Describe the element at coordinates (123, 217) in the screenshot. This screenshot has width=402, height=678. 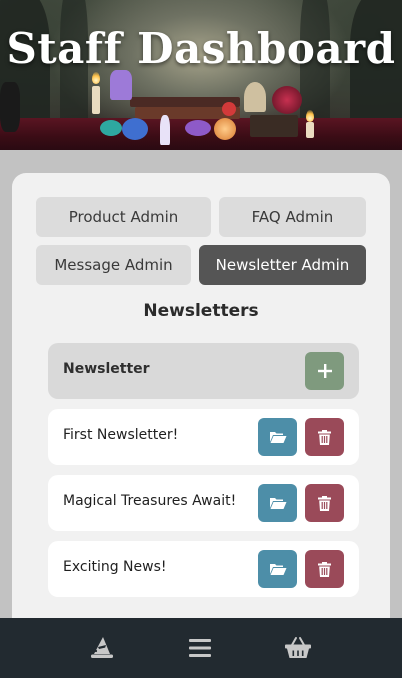
I see `tab-product-admin: Product Admin` at that location.